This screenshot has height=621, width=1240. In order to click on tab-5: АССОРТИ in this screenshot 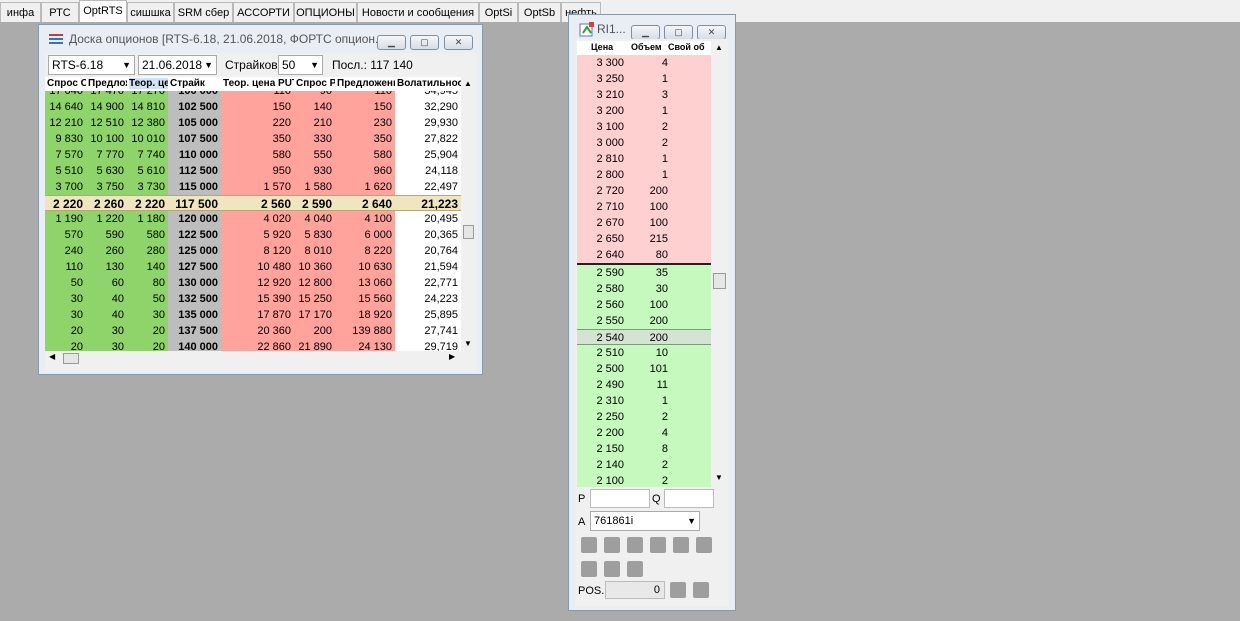, I will do `click(263, 12)`.